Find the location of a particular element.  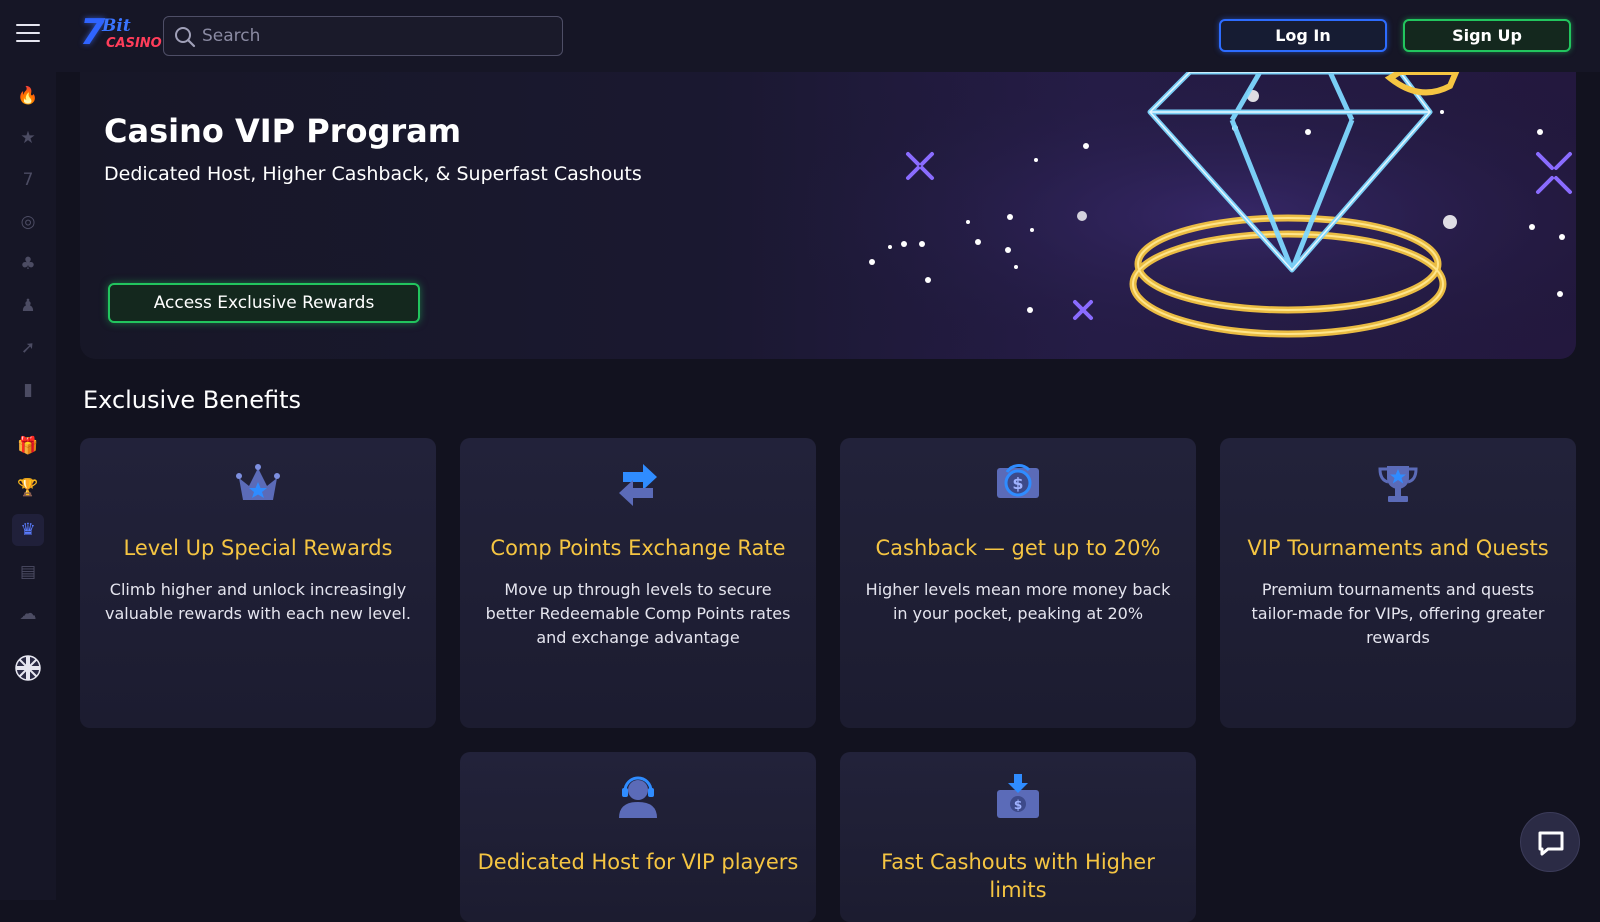

fire-icon: 🔥 is located at coordinates (28, 96).